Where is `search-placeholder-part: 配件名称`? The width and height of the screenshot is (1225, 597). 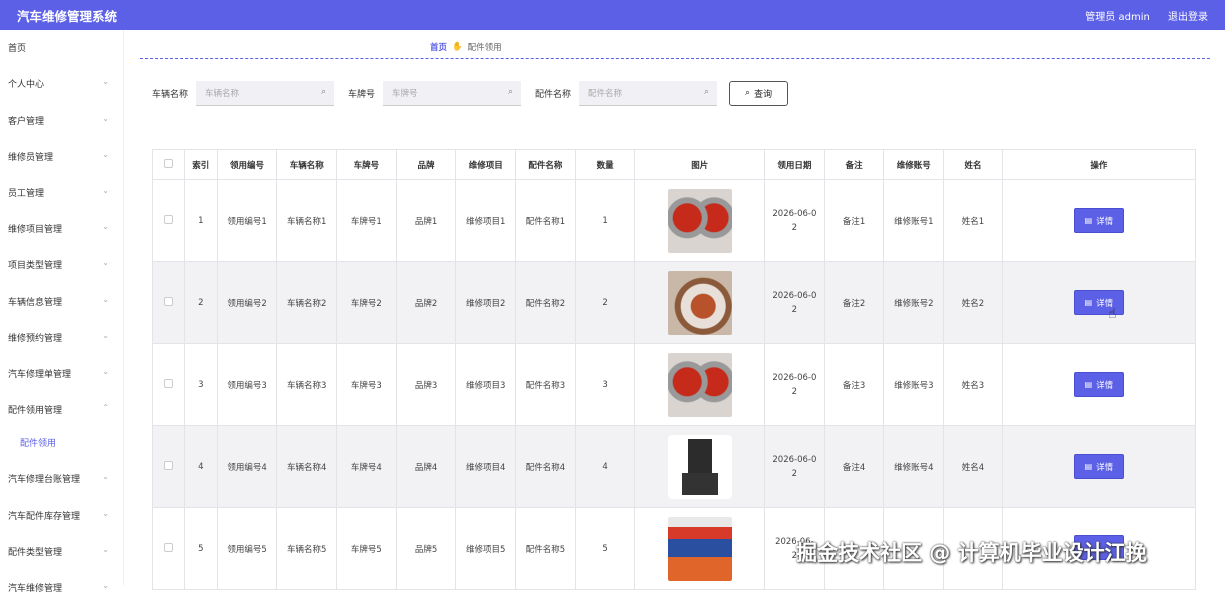 search-placeholder-part: 配件名称 is located at coordinates (605, 93).